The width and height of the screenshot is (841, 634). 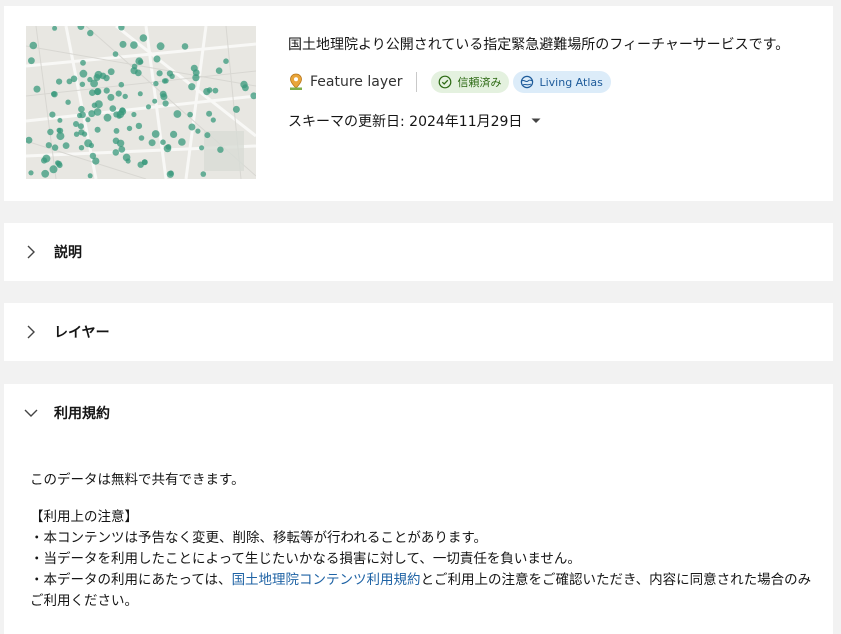 What do you see at coordinates (536, 120) in the screenshot?
I see `caret-down-icon` at bounding box center [536, 120].